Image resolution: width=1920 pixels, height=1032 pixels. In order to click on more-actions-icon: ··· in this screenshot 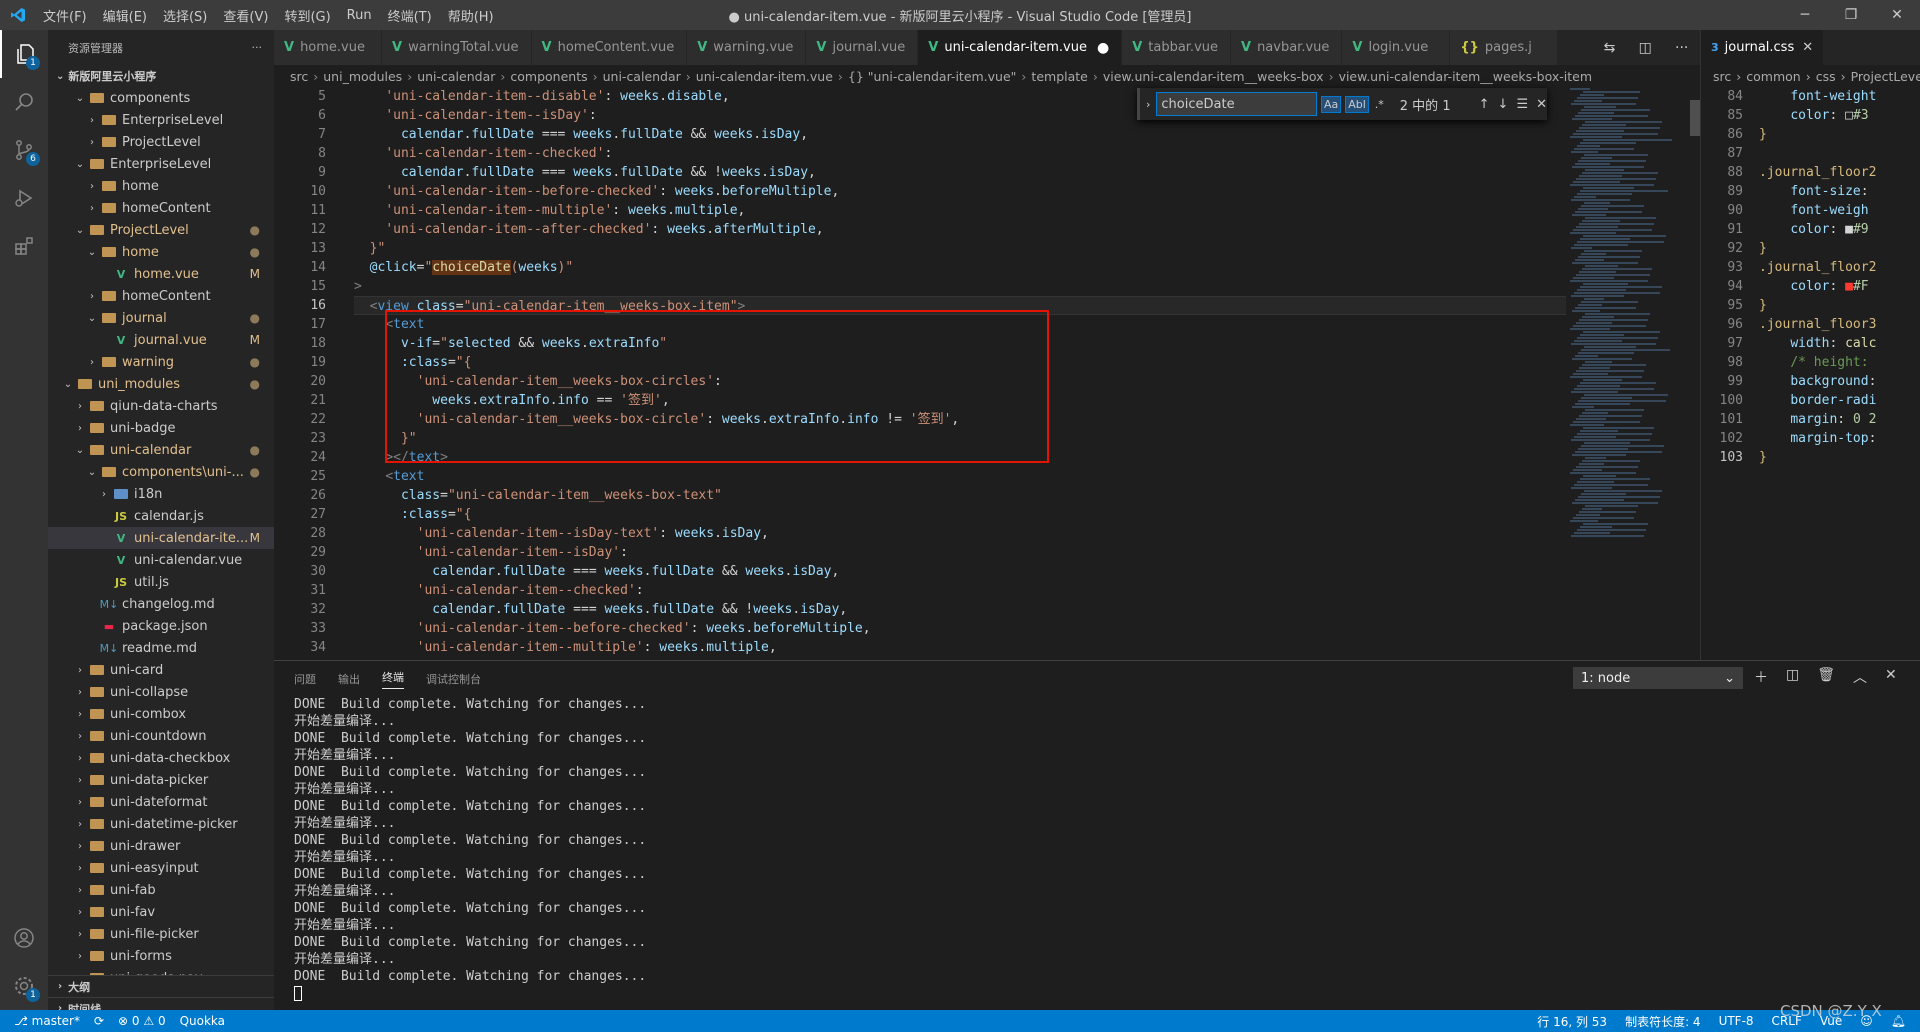, I will do `click(257, 47)`.